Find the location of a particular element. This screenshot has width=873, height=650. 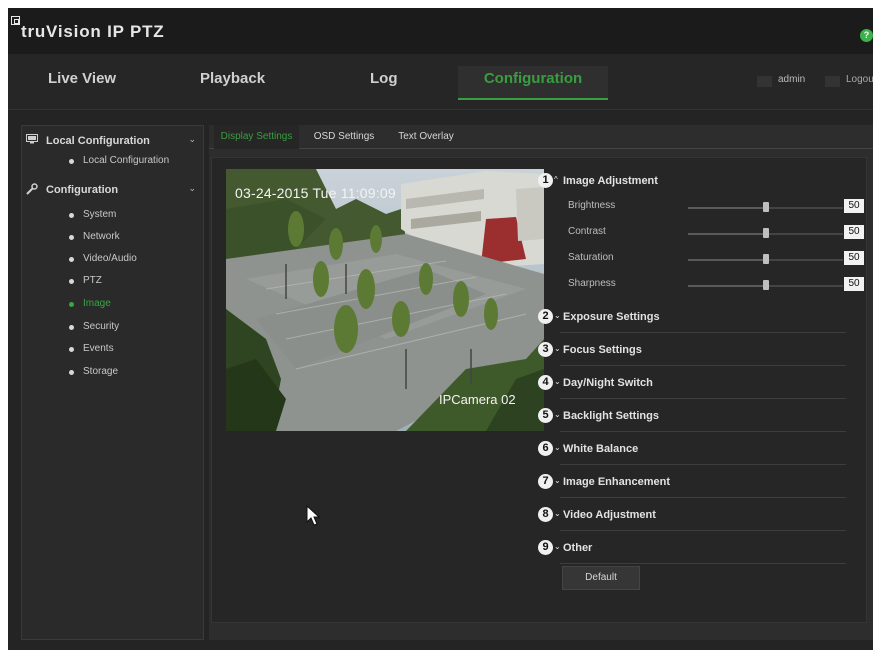

sidebar-item-label: Local Configuration is located at coordinates (126, 160).